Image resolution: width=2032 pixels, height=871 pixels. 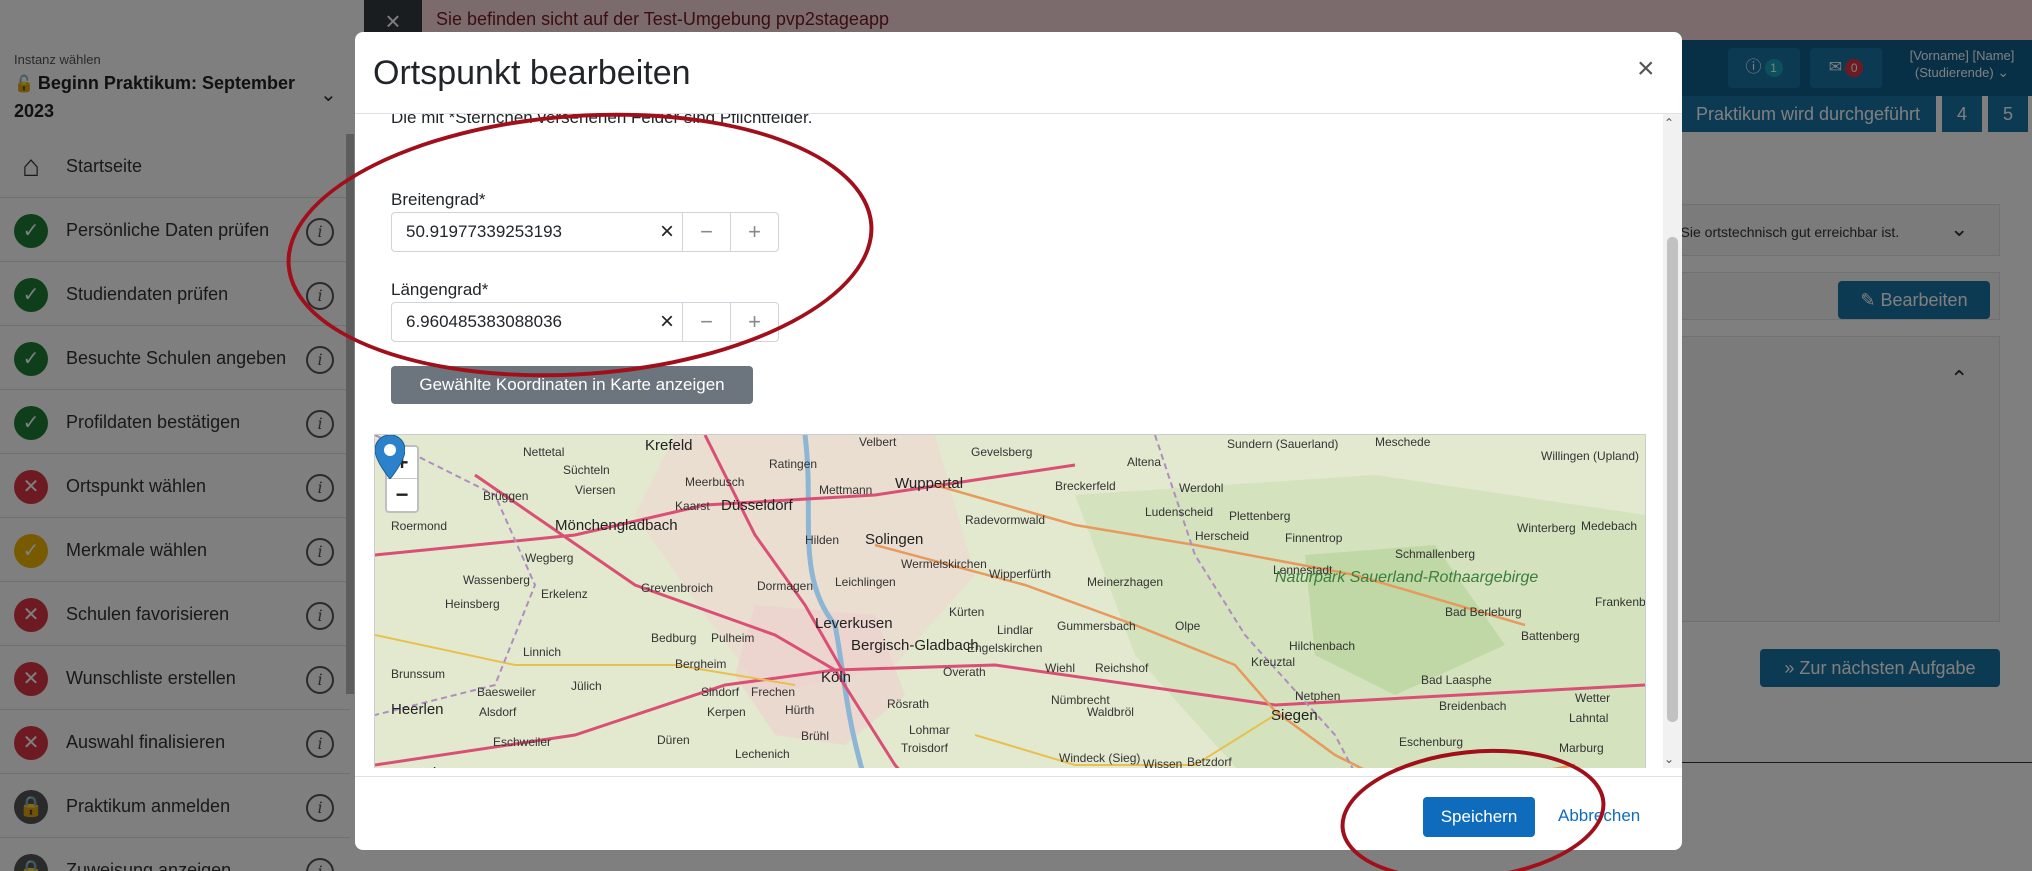 What do you see at coordinates (1294, 715) in the screenshot?
I see `map-place-label: Siegen` at bounding box center [1294, 715].